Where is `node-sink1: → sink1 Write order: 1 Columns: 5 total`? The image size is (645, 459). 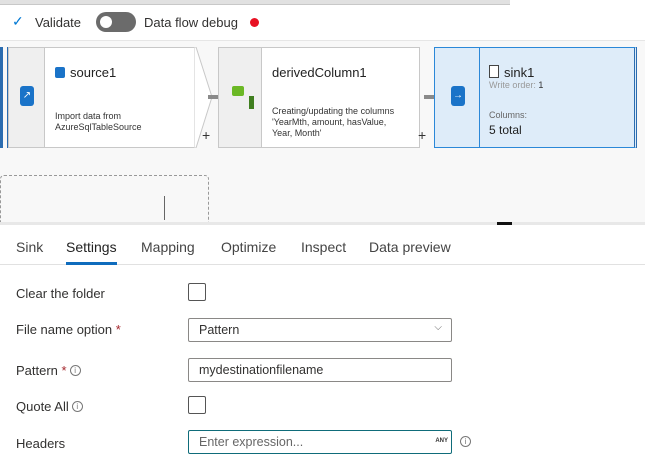 node-sink1: → sink1 Write order: 1 Columns: 5 total is located at coordinates (537, 97).